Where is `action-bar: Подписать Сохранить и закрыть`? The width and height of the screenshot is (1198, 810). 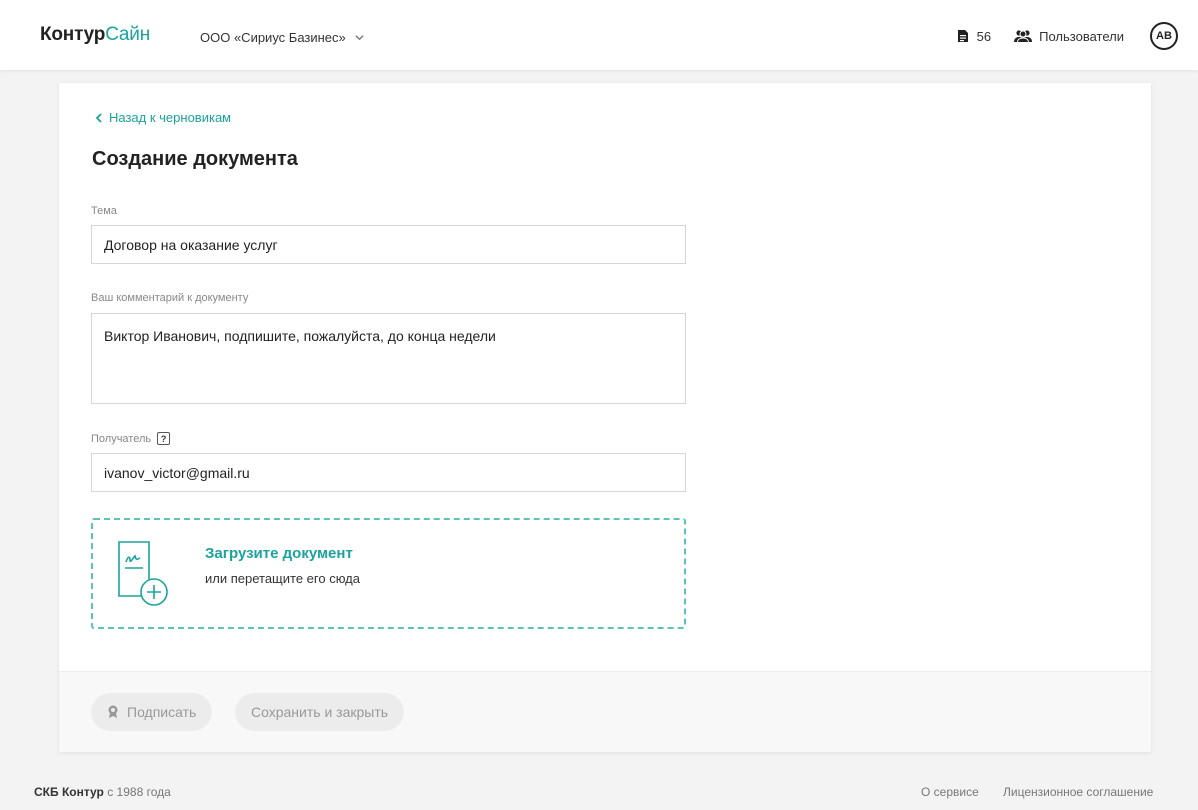 action-bar: Подписать Сохранить и закрыть is located at coordinates (605, 711).